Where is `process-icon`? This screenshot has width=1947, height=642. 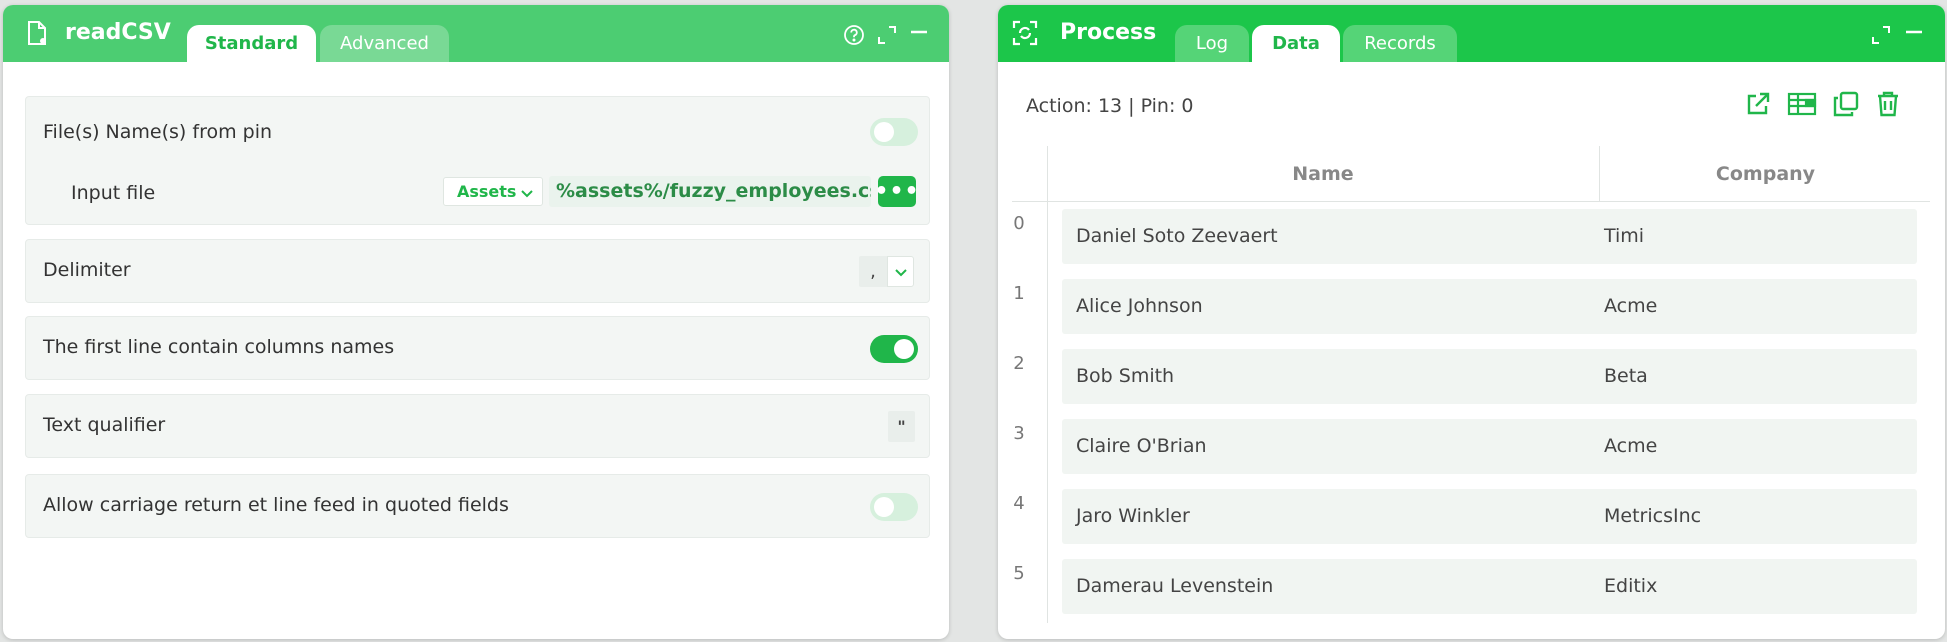
process-icon is located at coordinates (1025, 33).